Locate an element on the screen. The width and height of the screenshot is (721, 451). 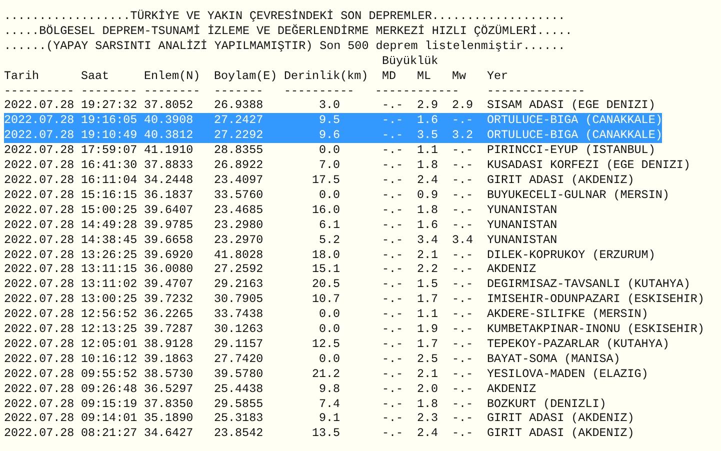
table-row: 2022.07.28 09:14:01 35.1890 25.3183 9.1 -.- 2.3 -.- GIRIT ADASI (AKDENIZ) is located at coordinates (319, 418).